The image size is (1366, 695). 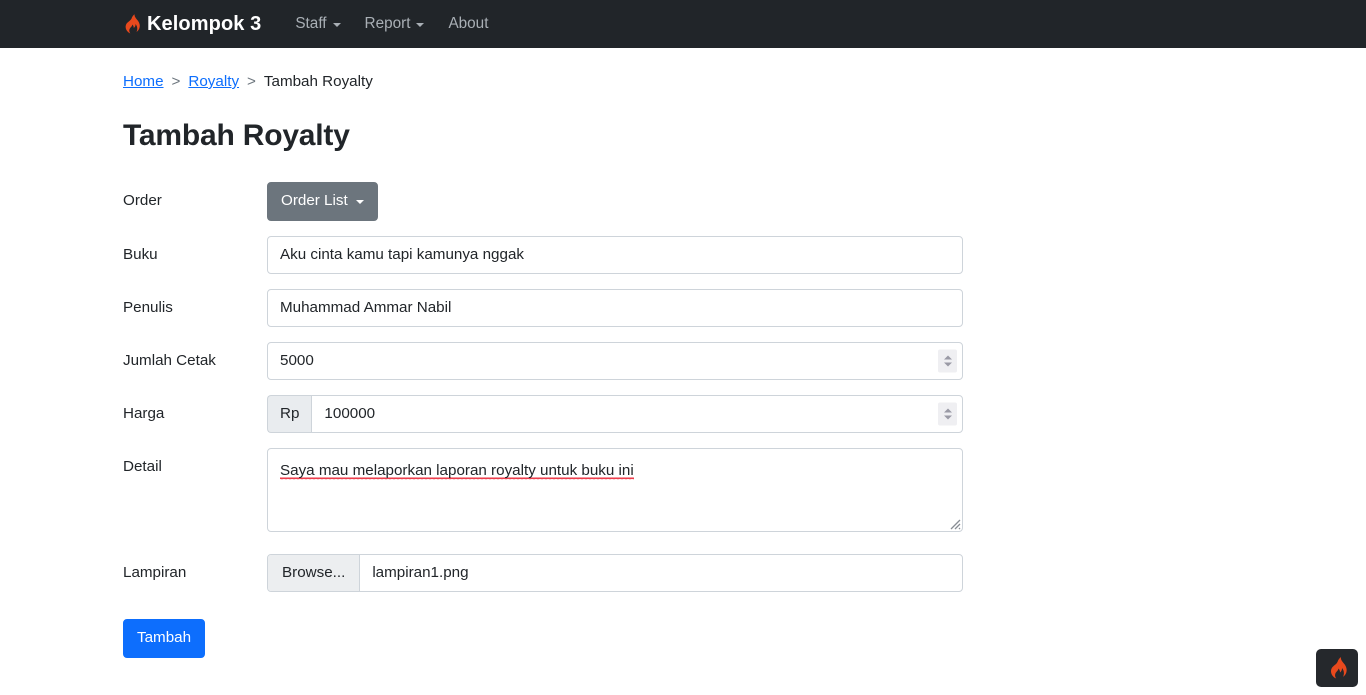 I want to click on harga-stepper, so click(x=947, y=414).